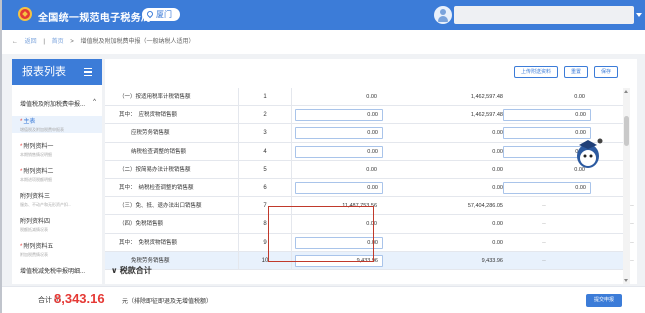 The height and width of the screenshot is (313, 645). What do you see at coordinates (158, 115) in the screenshot?
I see `row-label-text: 应税货物销售额` at bounding box center [158, 115].